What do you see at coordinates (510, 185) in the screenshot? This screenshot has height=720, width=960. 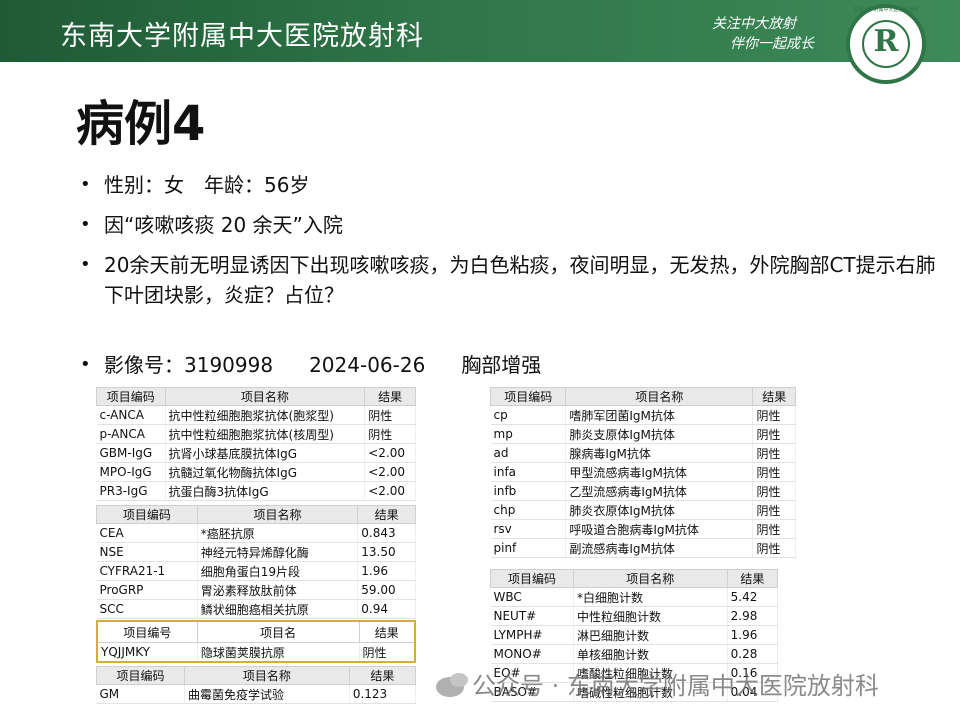 I see `bullet-sex-age: 性别：女 年龄：56岁` at bounding box center [510, 185].